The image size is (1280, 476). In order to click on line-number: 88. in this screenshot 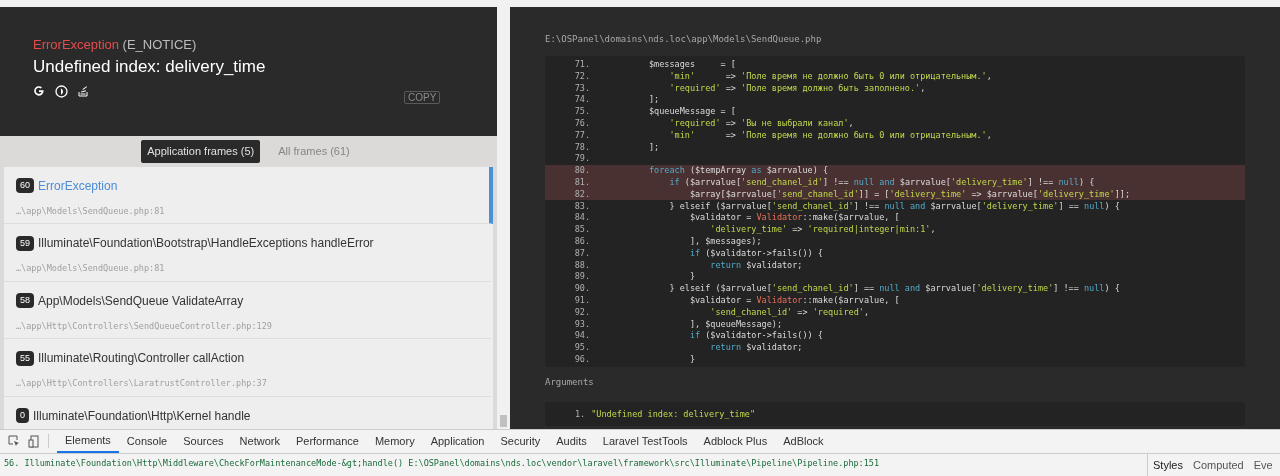, I will do `click(581, 265)`.